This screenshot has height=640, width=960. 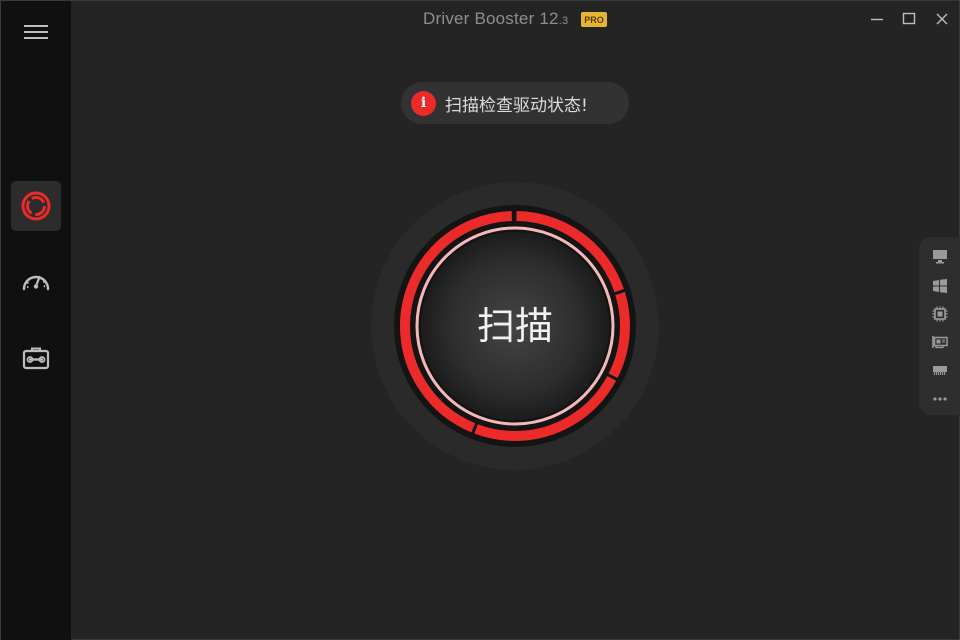 I want to click on maximize-button, so click(x=909, y=19).